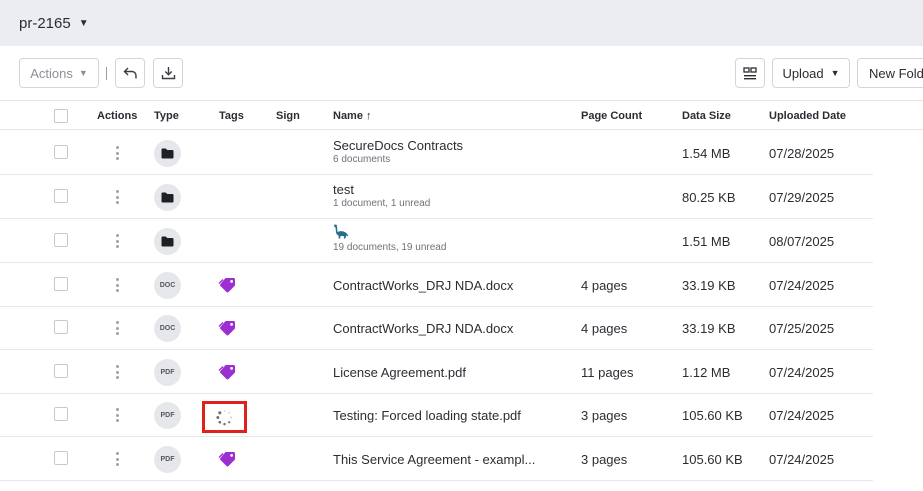  I want to click on column-header-data-size: Data Size, so click(706, 116).